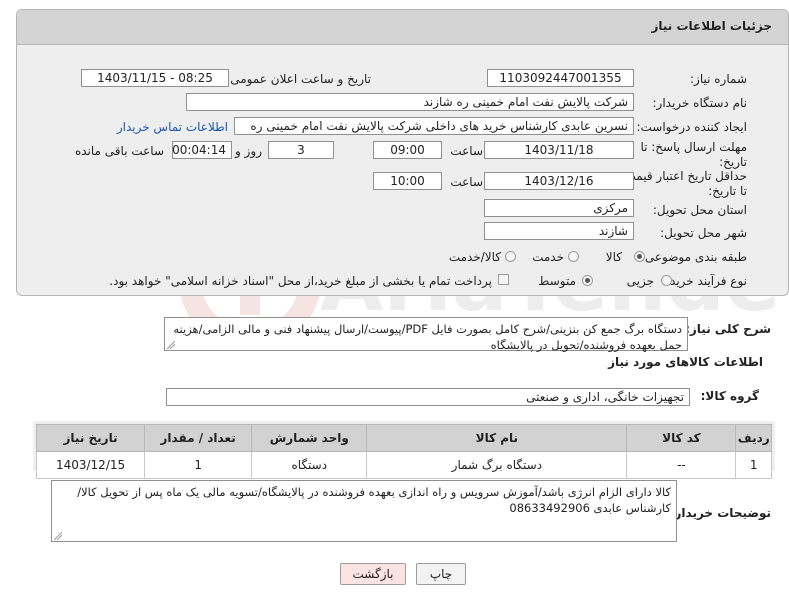  What do you see at coordinates (428, 397) in the screenshot?
I see `goods-group-field: تجهیزات خانگی، اداری و صنعتی` at bounding box center [428, 397].